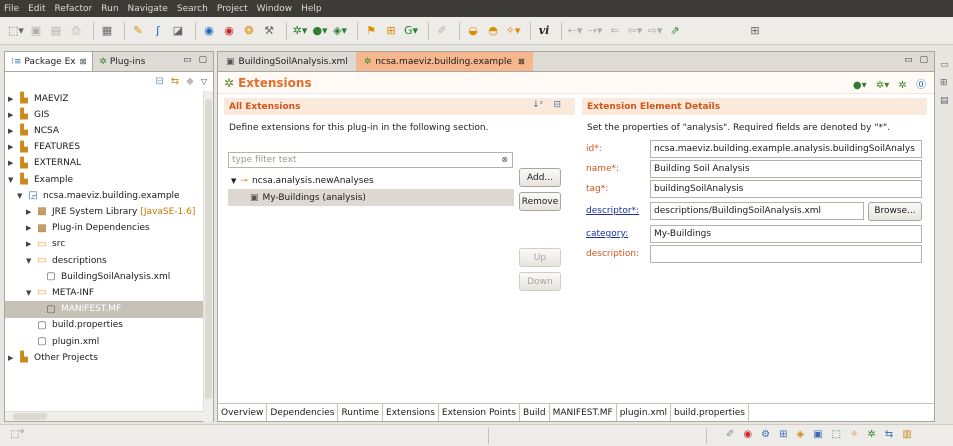  Describe the element at coordinates (371, 180) in the screenshot. I see `extension-point-item: ▼ ⊸ ncsa.analysis.newAnalyses` at that location.